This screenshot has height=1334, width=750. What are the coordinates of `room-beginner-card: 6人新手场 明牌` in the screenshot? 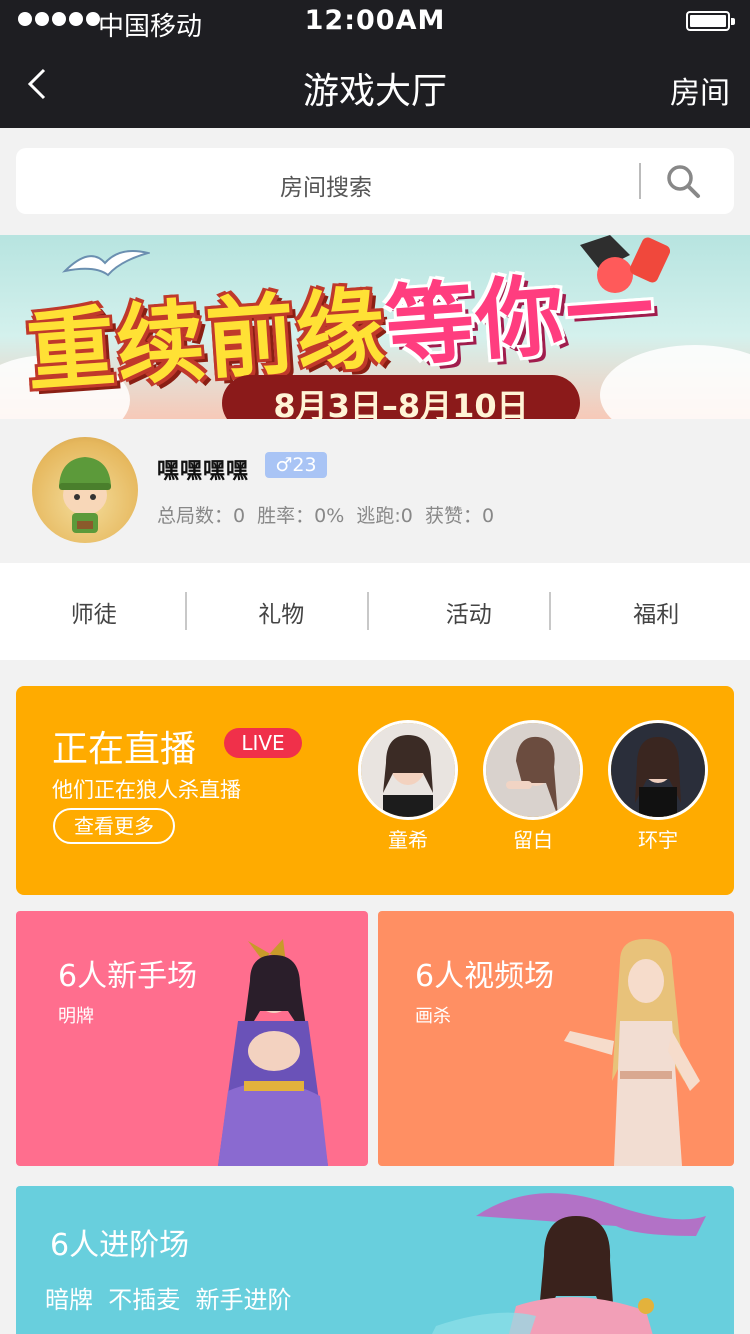 It's located at (192, 1038).